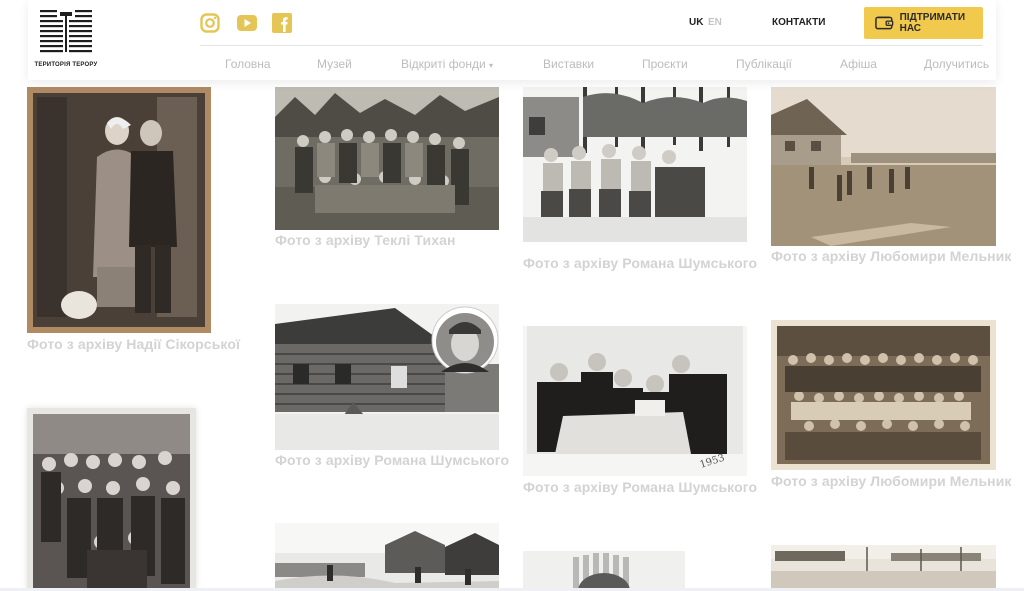 The width and height of the screenshot is (1024, 591). What do you see at coordinates (798, 22) in the screenshot?
I see `contacts-link: КОНТАКТИ` at bounding box center [798, 22].